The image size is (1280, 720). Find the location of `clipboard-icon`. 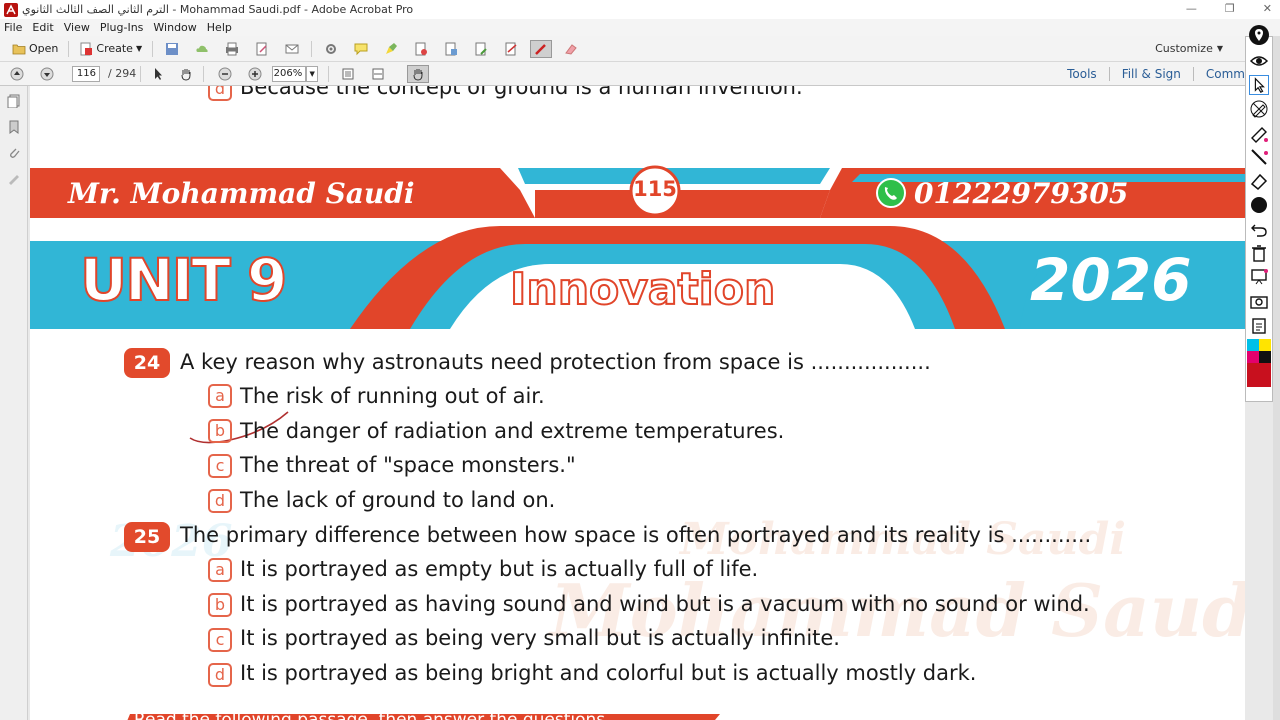

clipboard-icon is located at coordinates (1259, 325).